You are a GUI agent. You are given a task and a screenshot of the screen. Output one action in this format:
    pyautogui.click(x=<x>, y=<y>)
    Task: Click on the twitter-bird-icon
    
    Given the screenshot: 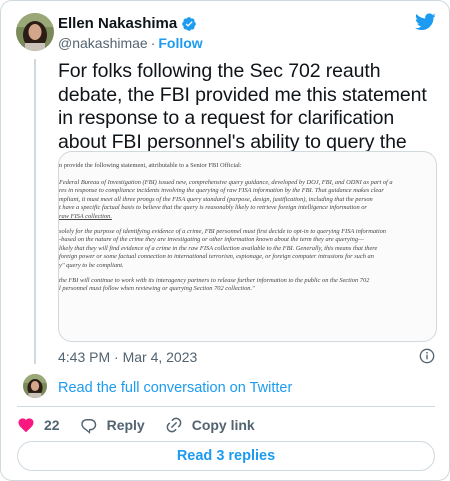 What is the action you would take?
    pyautogui.click(x=425, y=22)
    